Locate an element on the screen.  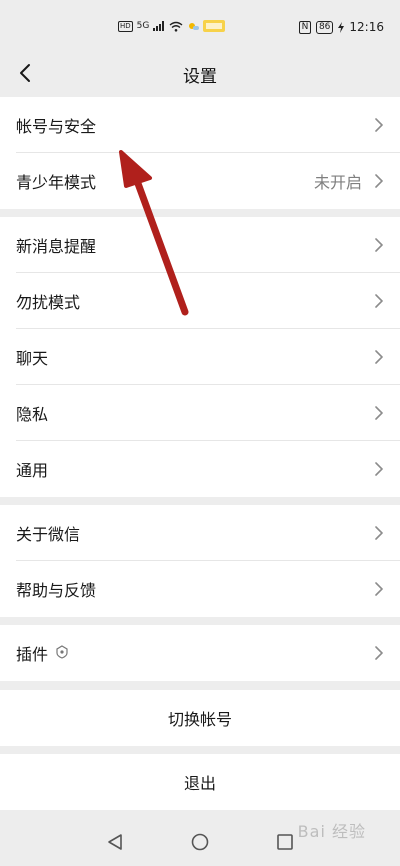
settings-group-about: 关于微信 帮助与反馈 is located at coordinates (200, 561).